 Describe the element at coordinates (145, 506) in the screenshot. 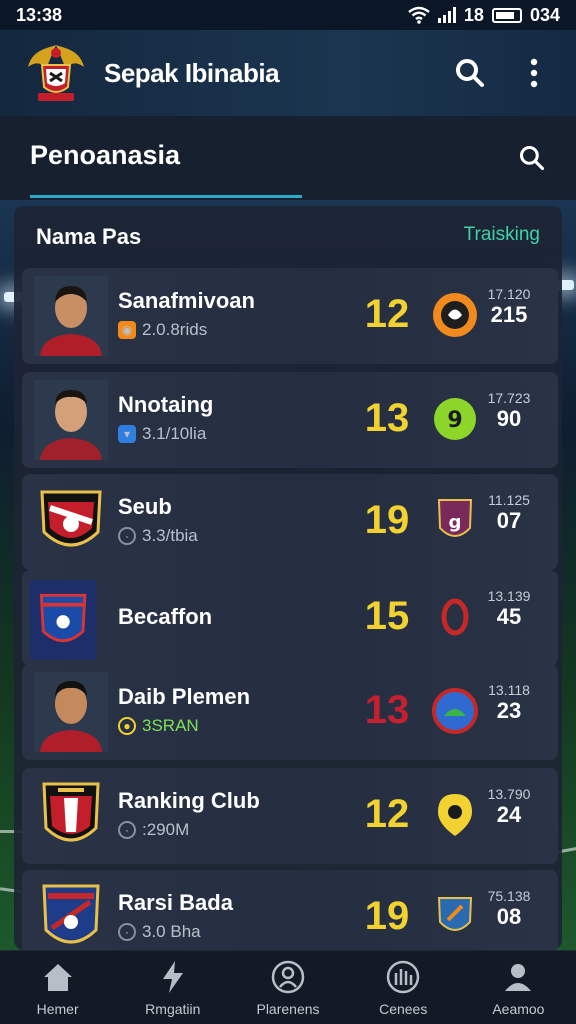

I see `row-name: Seub` at that location.